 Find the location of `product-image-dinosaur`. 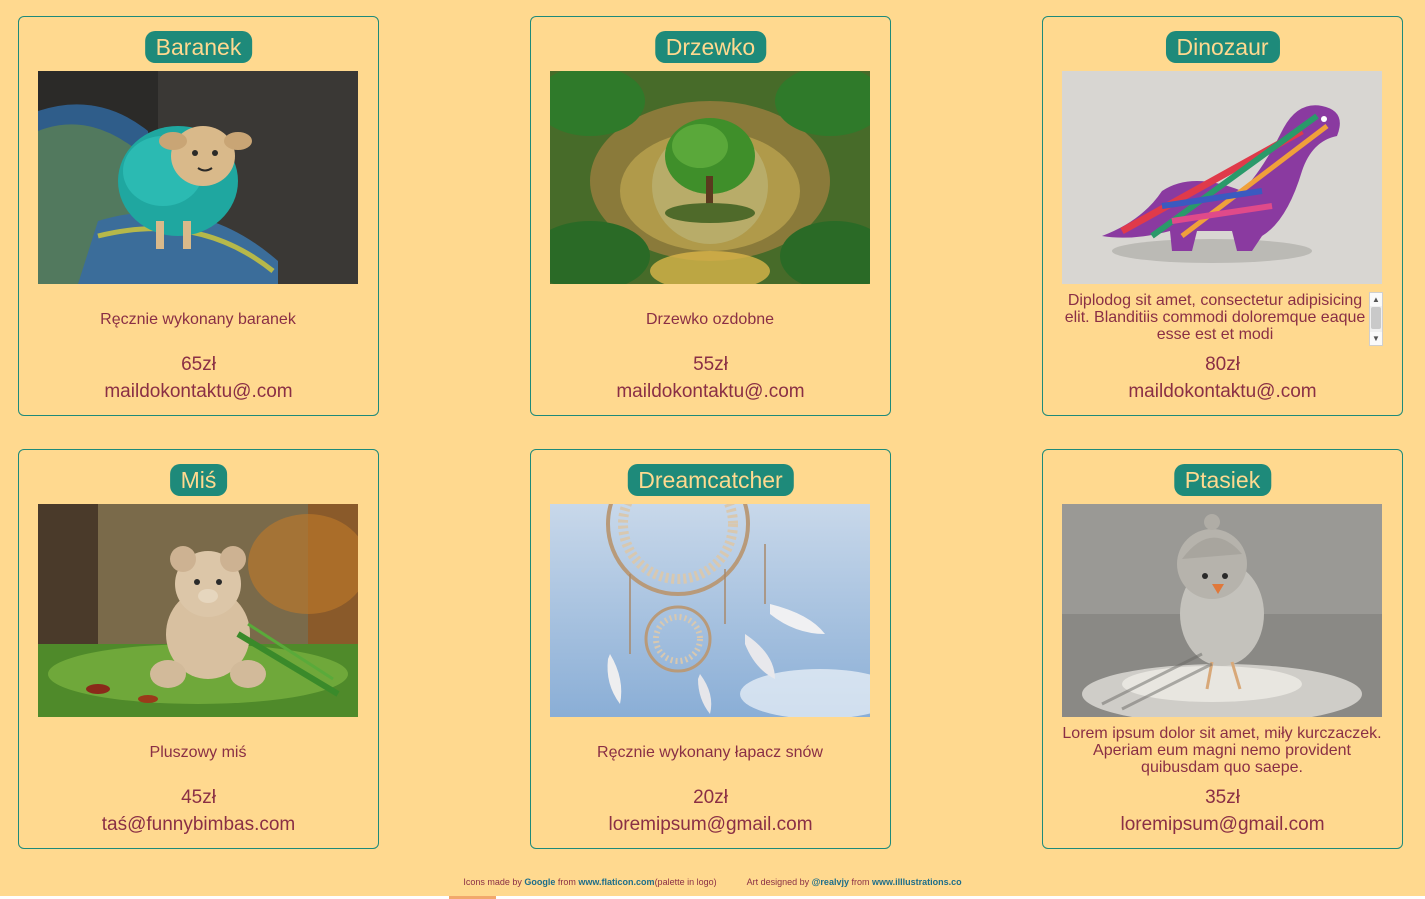

product-image-dinosaur is located at coordinates (1222, 177).